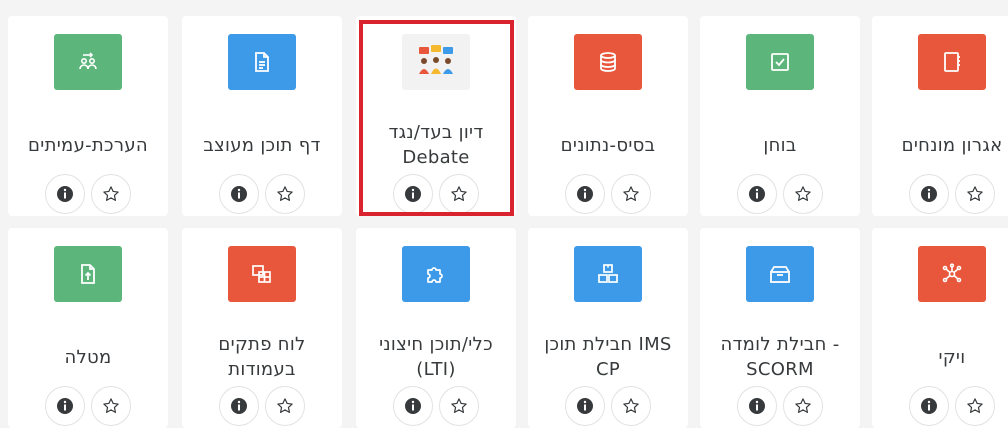  Describe the element at coordinates (940, 116) in the screenshot. I see `activity-tile-glossary: אגרון מונחים` at that location.